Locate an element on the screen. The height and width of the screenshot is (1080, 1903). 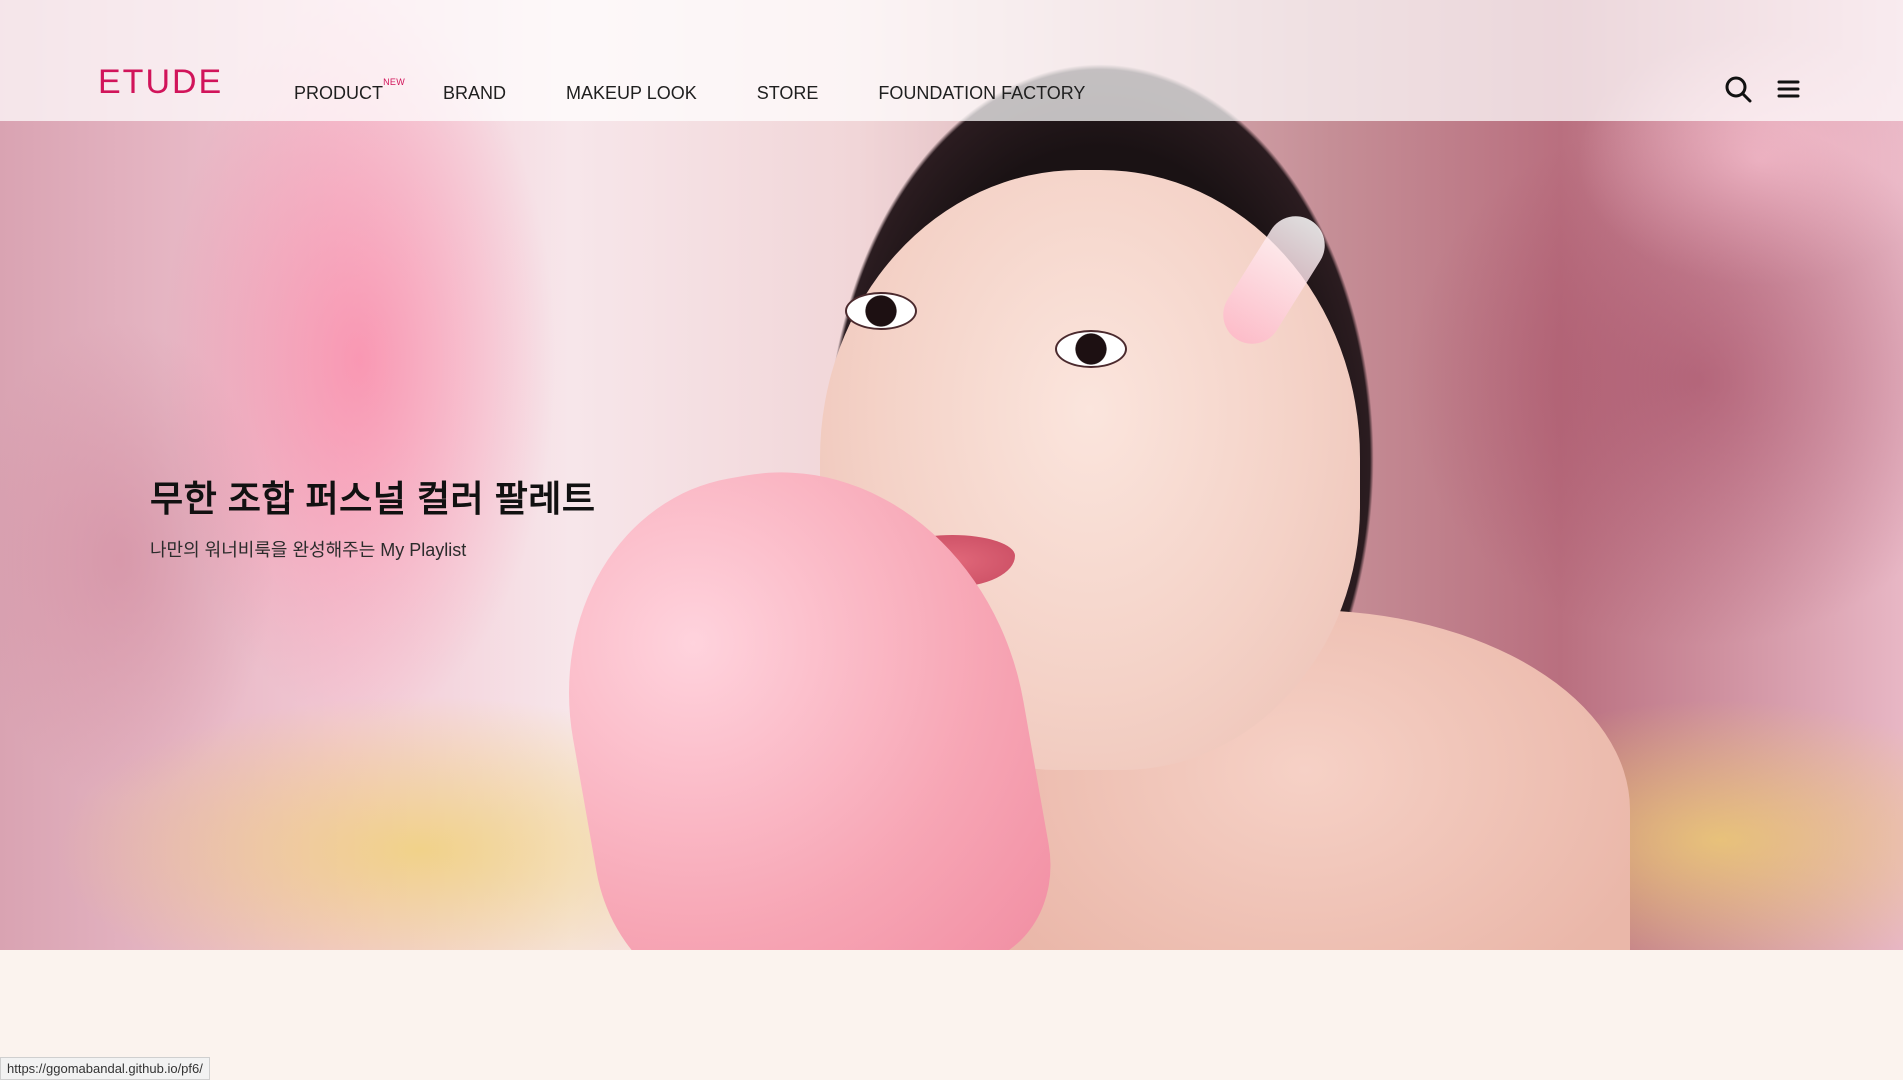
nav-item-label: BRAND is located at coordinates (475, 93).